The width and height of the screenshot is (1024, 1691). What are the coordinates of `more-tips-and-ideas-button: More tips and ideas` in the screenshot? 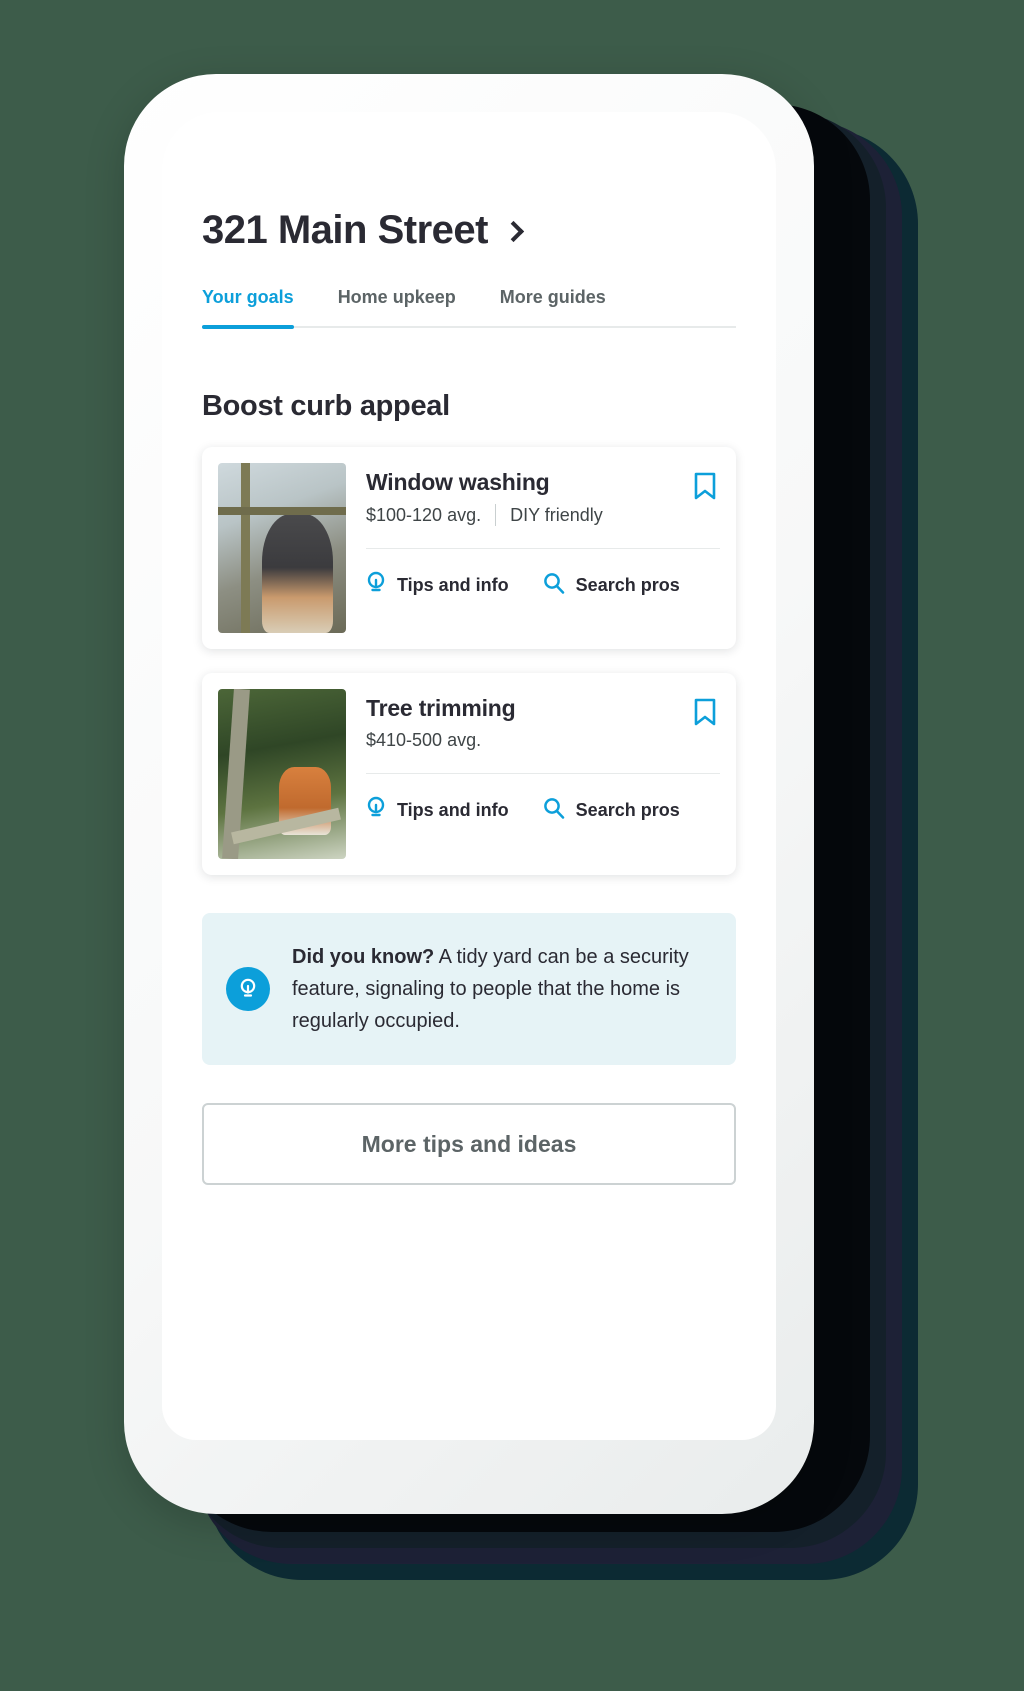 It's located at (469, 1144).